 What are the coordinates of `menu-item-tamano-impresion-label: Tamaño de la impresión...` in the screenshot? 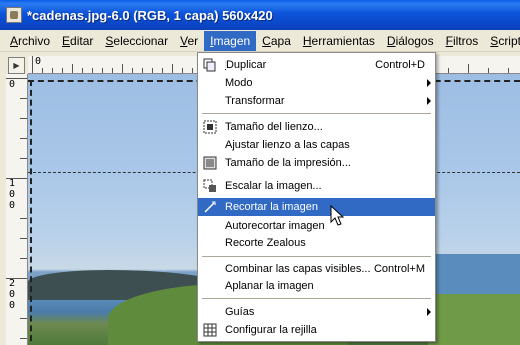 It's located at (288, 163).